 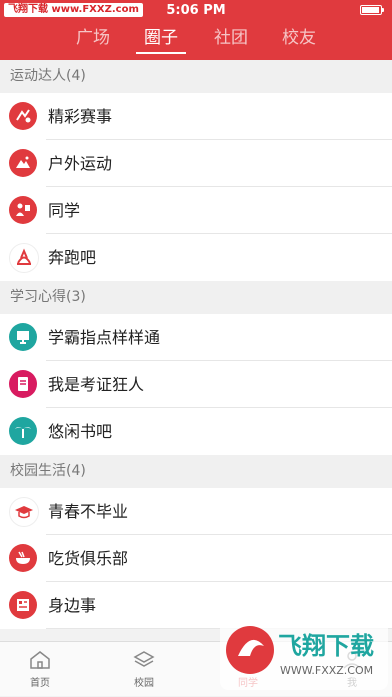 I want to click on section-header: 校园生活(4), so click(x=196, y=471).